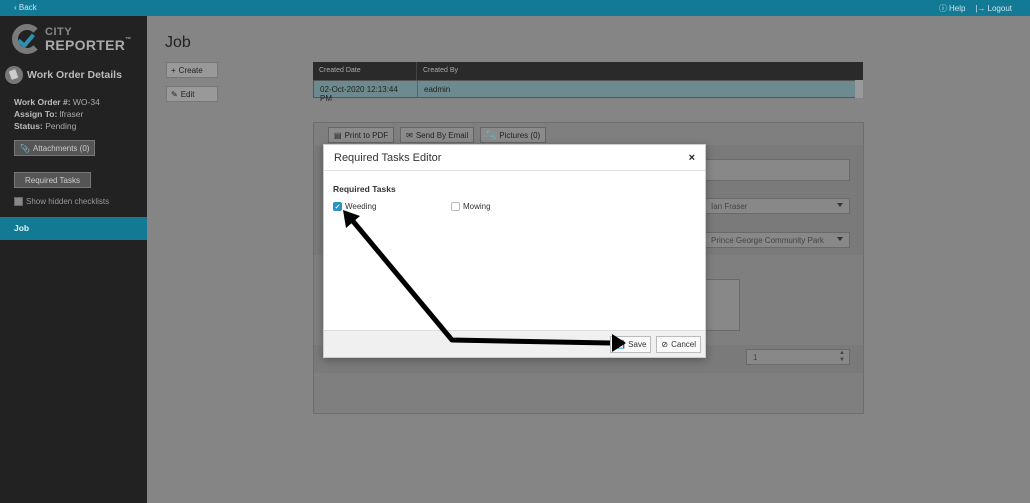 This screenshot has height=503, width=1030. Describe the element at coordinates (692, 158) in the screenshot. I see `close-icon: ×` at that location.